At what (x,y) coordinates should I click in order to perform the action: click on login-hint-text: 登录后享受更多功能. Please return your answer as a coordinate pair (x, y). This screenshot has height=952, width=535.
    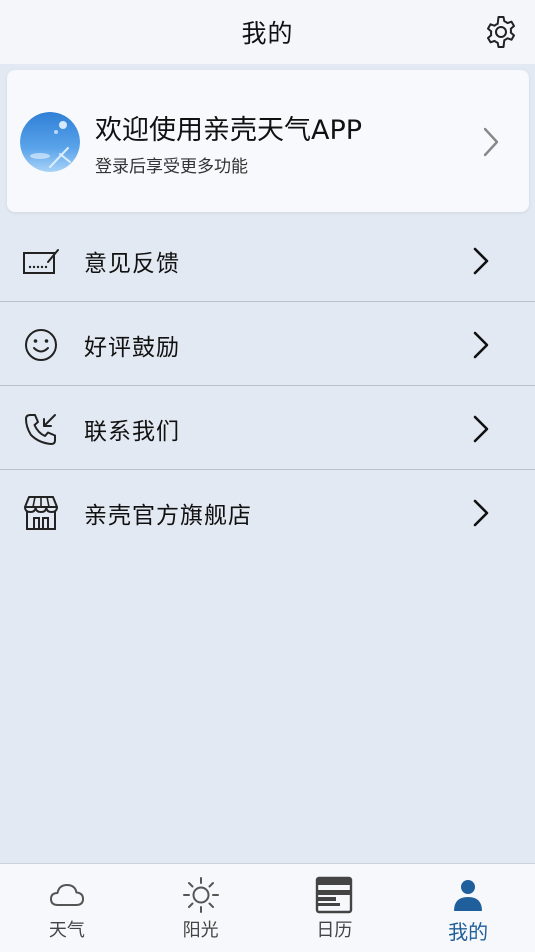
    Looking at the image, I should click on (171, 167).